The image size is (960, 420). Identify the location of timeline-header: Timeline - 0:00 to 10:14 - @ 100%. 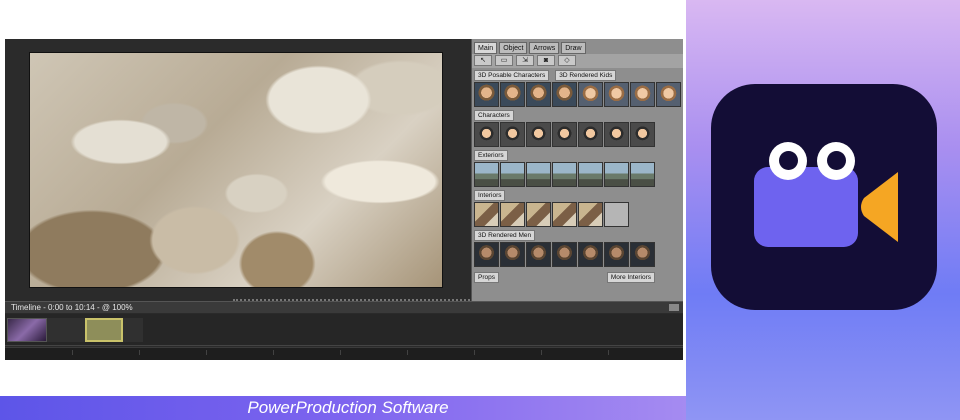
(344, 307).